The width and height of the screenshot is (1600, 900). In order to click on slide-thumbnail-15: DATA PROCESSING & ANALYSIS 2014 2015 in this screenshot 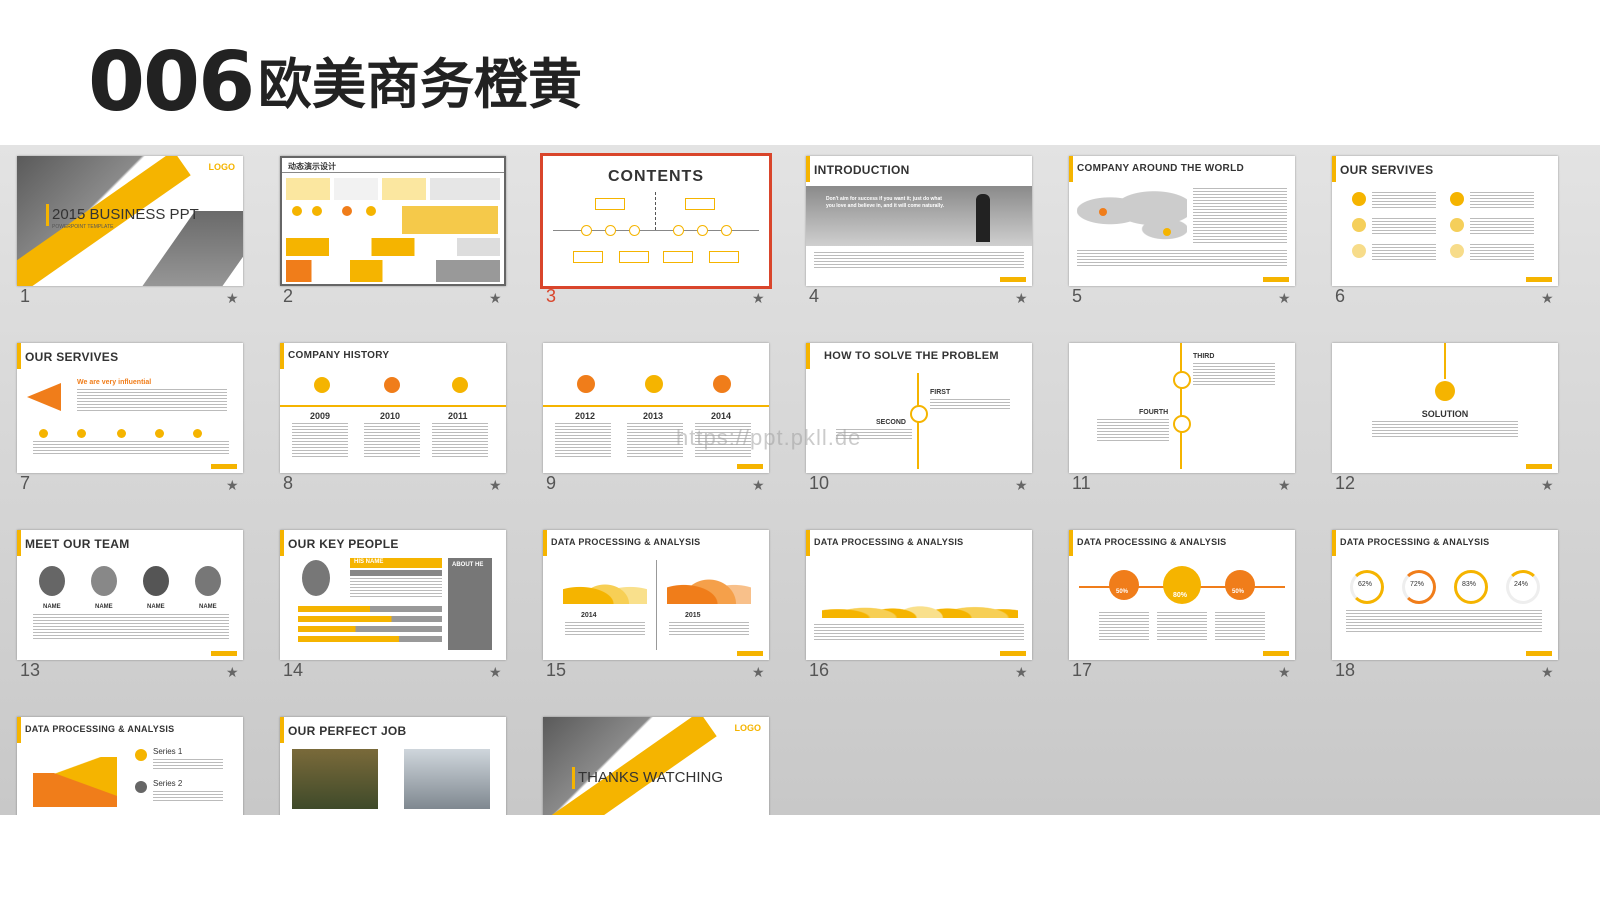, I will do `click(656, 595)`.